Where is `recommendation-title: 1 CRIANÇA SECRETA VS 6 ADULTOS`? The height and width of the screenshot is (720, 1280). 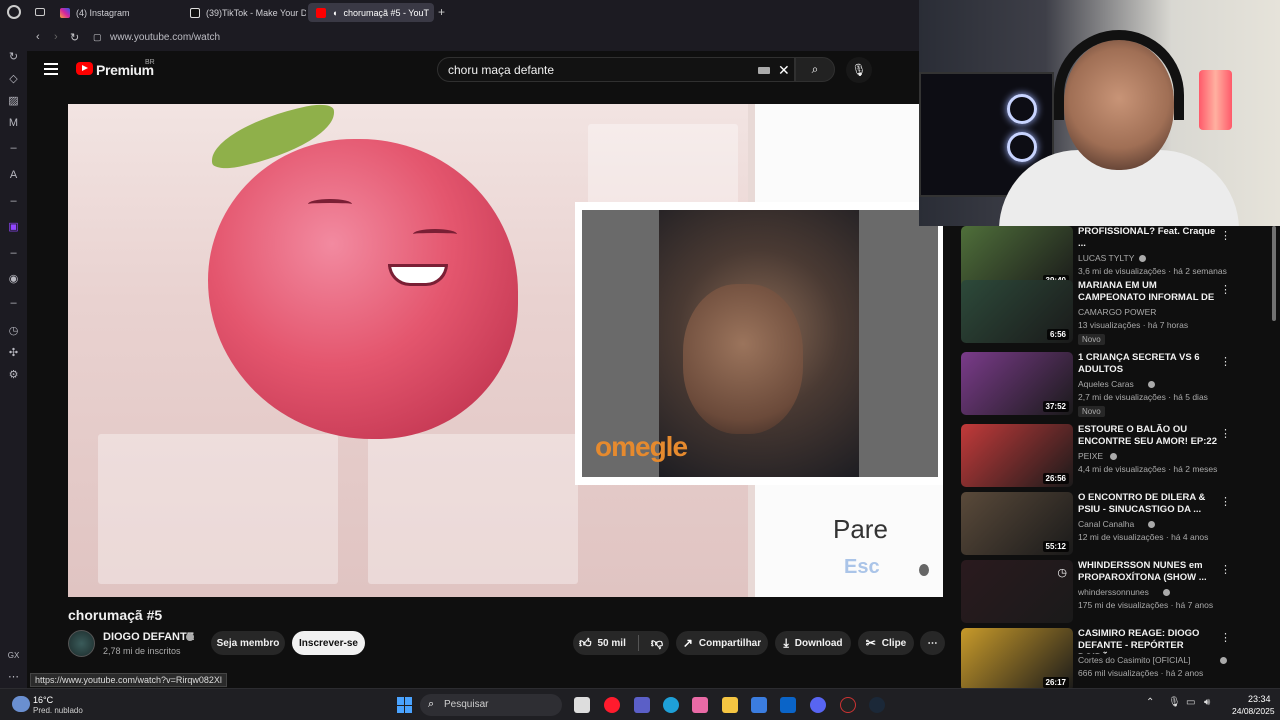
recommendation-title: 1 CRIANÇA SECRETA VS 6 ADULTOS is located at coordinates (1148, 364).